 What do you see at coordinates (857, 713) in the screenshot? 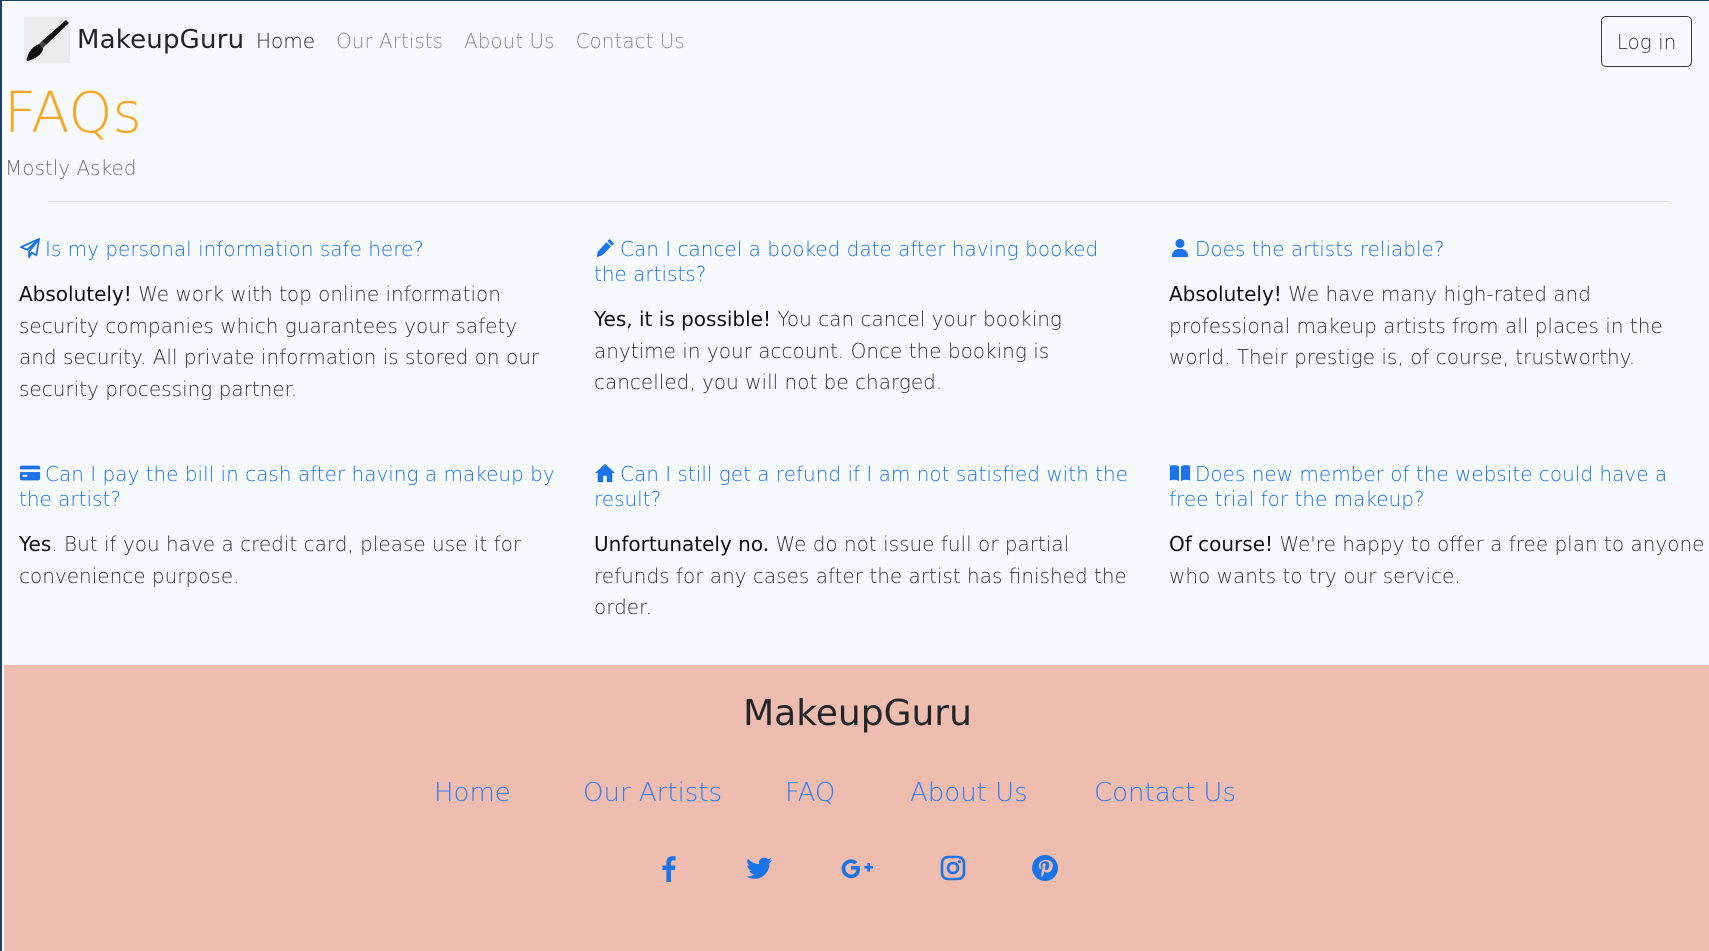
I see `footer-brand: MakeupGuru` at bounding box center [857, 713].